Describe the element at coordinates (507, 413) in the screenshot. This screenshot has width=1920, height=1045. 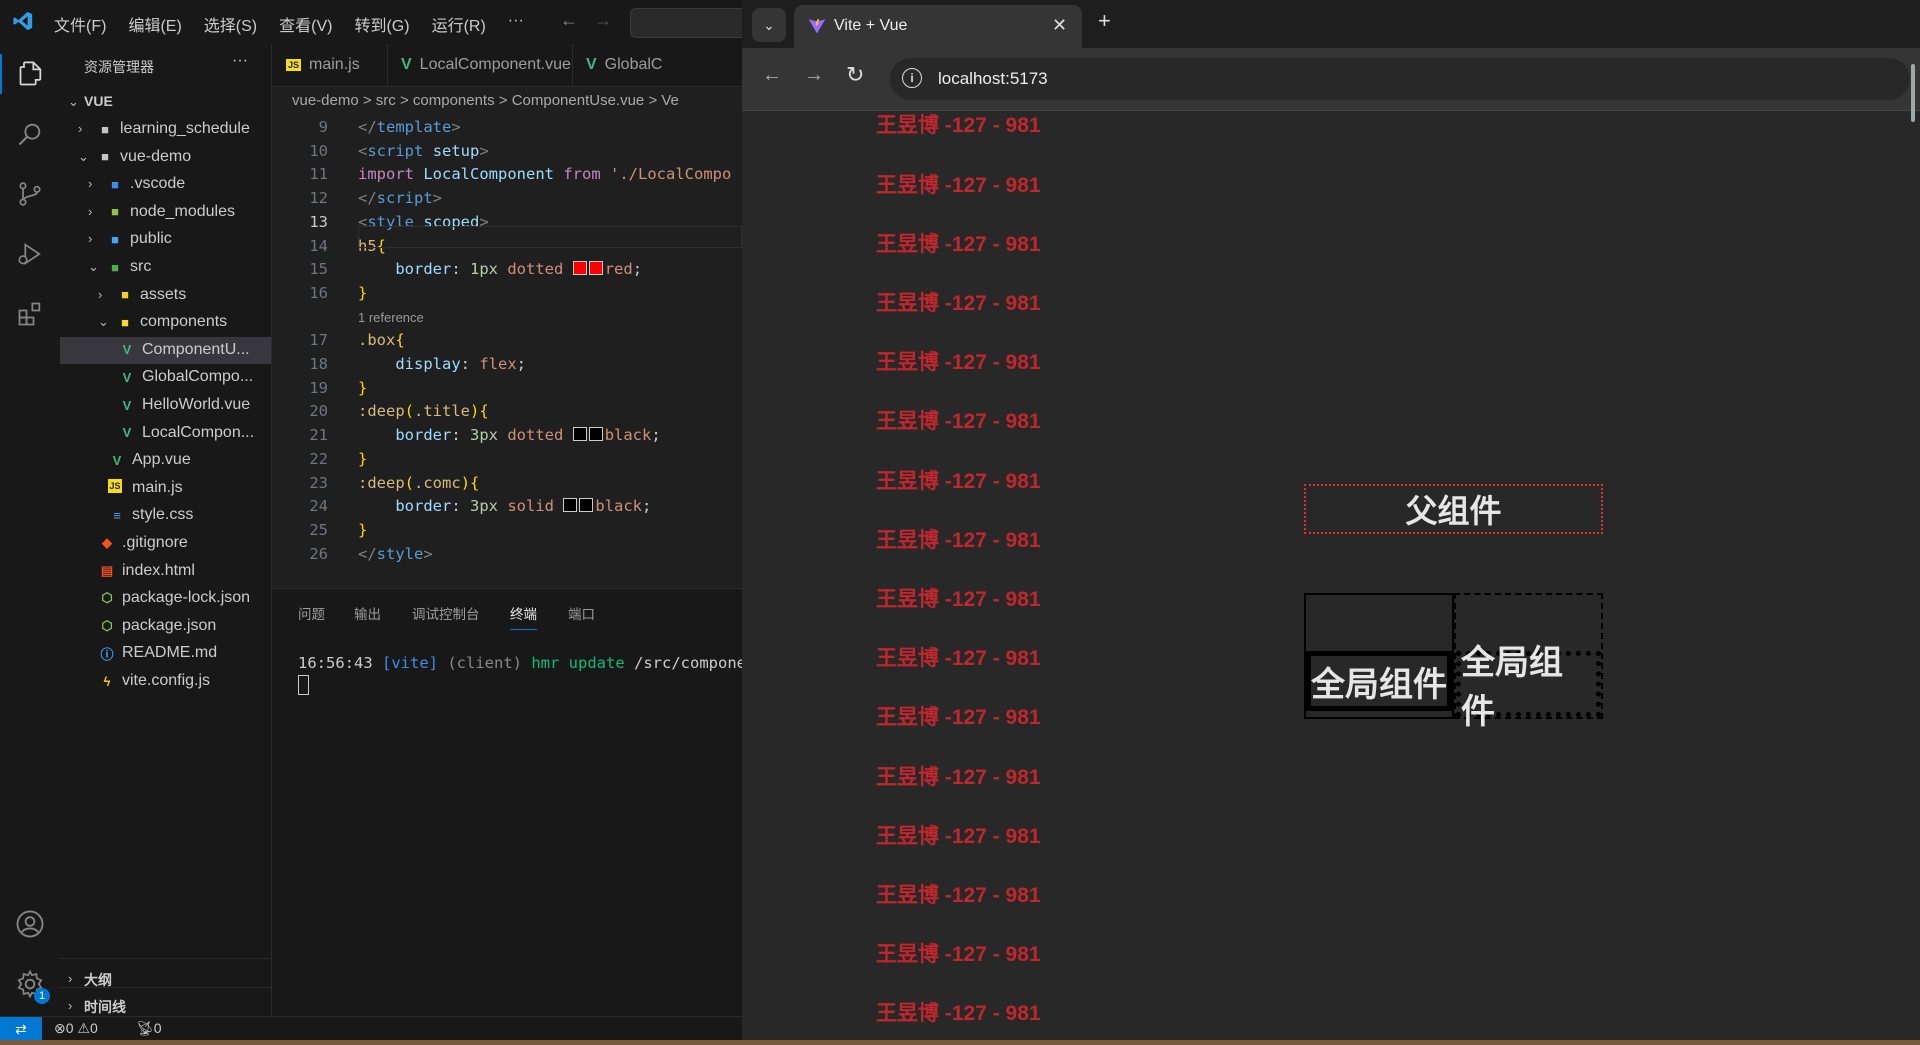
I see `code-line: 20:deep(.title){` at that location.